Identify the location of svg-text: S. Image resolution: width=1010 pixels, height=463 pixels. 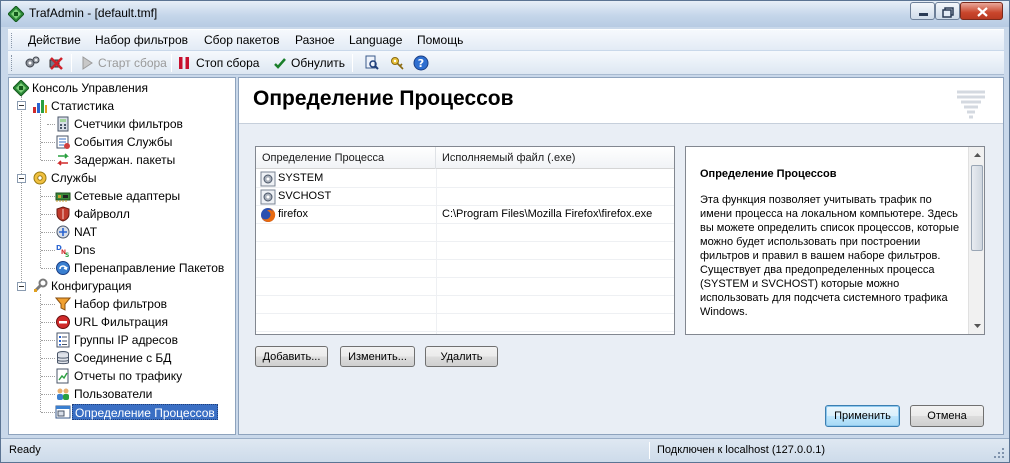
(67, 255).